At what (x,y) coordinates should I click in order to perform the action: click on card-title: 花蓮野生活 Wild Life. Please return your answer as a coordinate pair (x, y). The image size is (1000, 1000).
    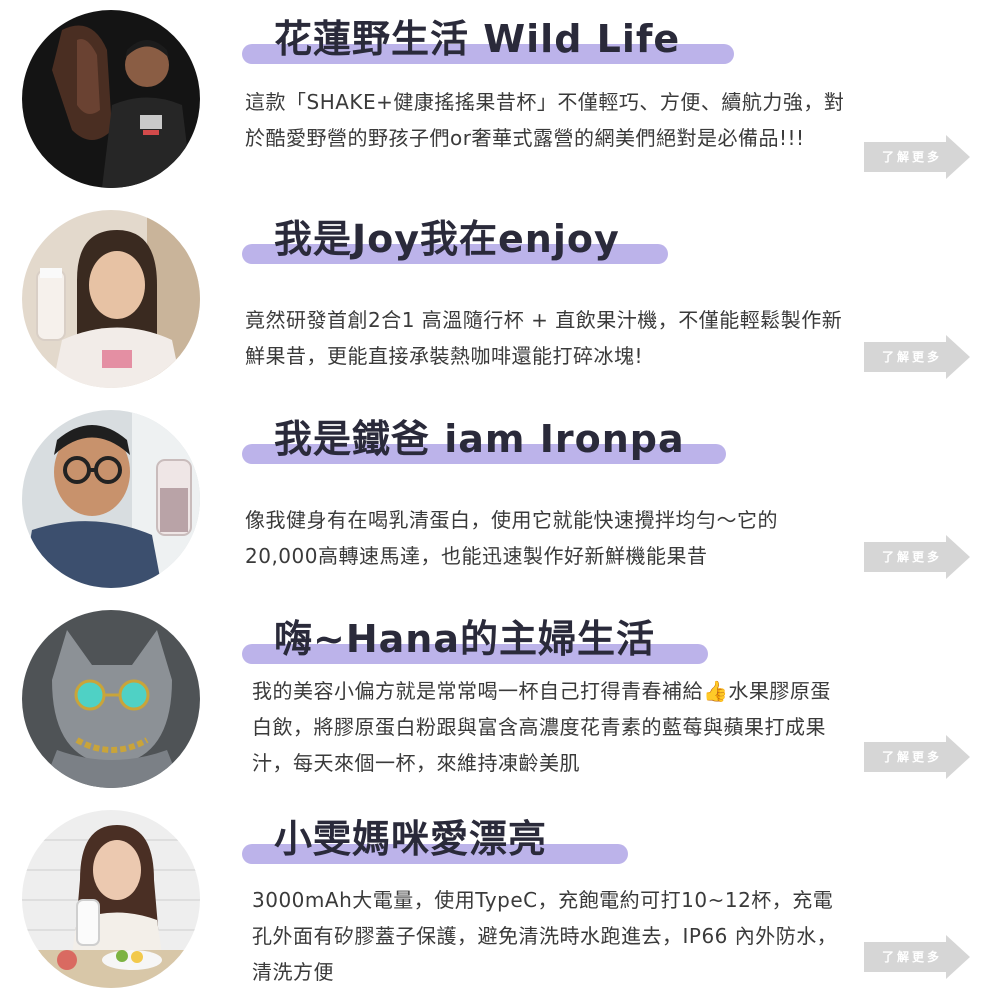
    Looking at the image, I should click on (477, 39).